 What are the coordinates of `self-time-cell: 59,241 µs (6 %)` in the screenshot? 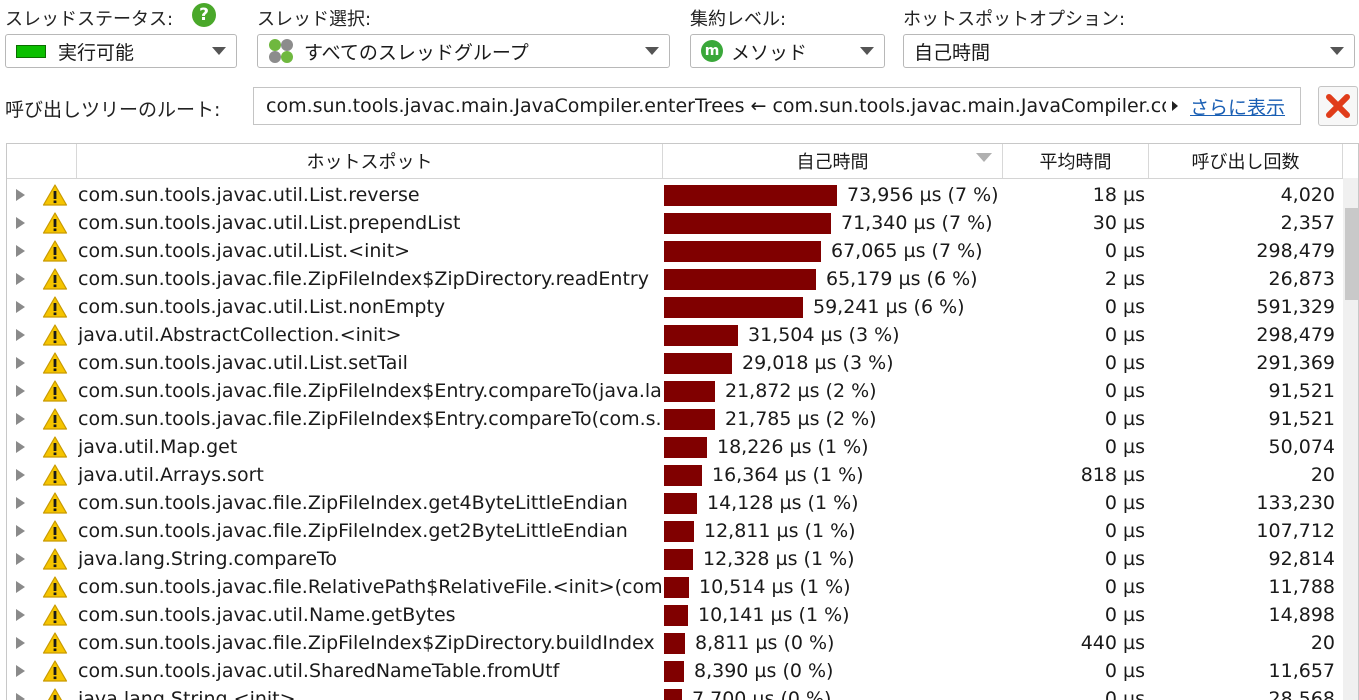 It's located at (833, 307).